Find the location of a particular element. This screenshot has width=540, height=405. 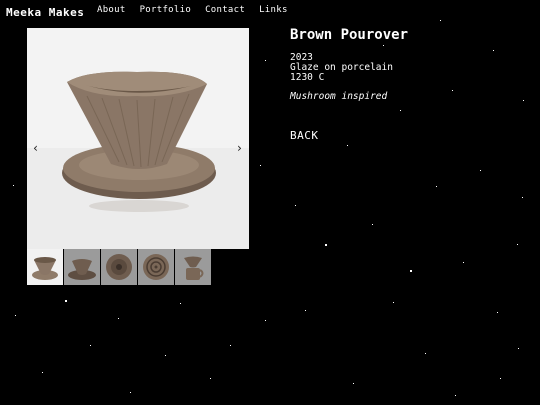

nav-about: About is located at coordinates (111, 10).